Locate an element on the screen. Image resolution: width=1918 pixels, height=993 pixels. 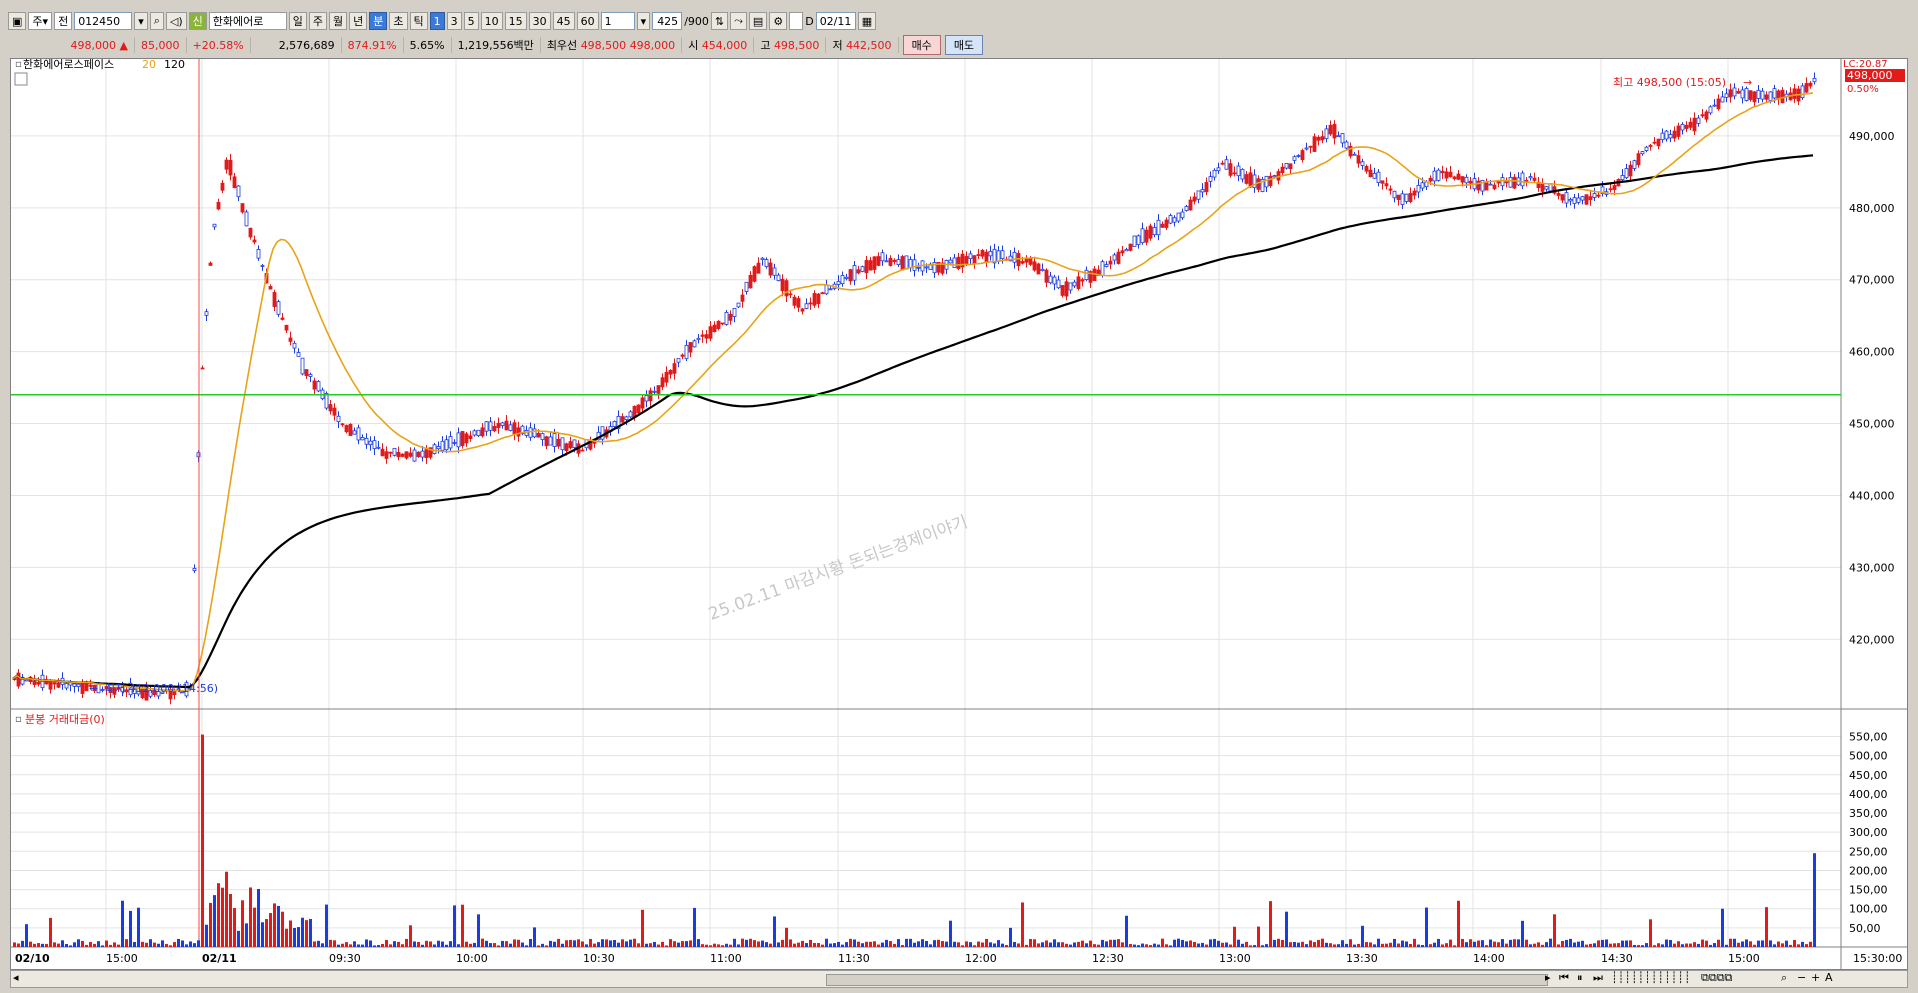
stock-name-field: 한화에어로 is located at coordinates (247, 21).